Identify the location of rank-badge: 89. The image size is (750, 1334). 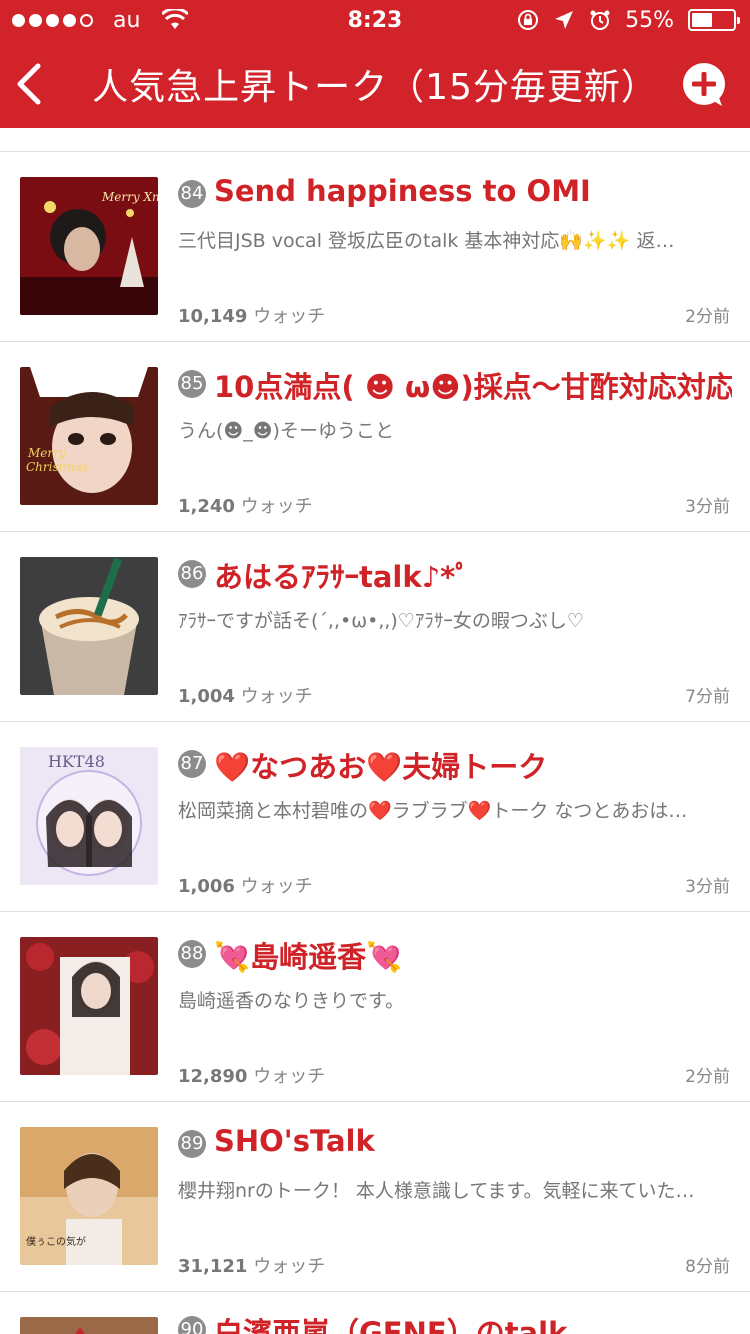
(192, 1144).